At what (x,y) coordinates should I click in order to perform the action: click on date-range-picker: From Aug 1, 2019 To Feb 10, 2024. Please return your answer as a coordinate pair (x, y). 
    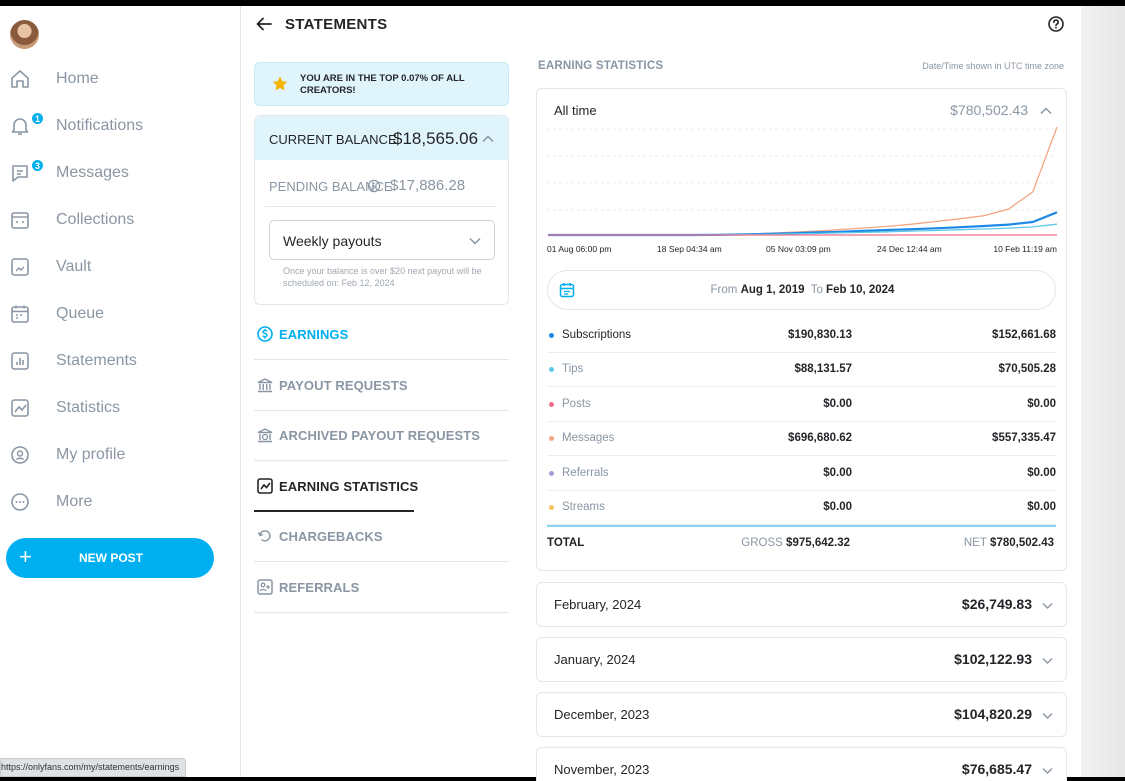
    Looking at the image, I should click on (801, 290).